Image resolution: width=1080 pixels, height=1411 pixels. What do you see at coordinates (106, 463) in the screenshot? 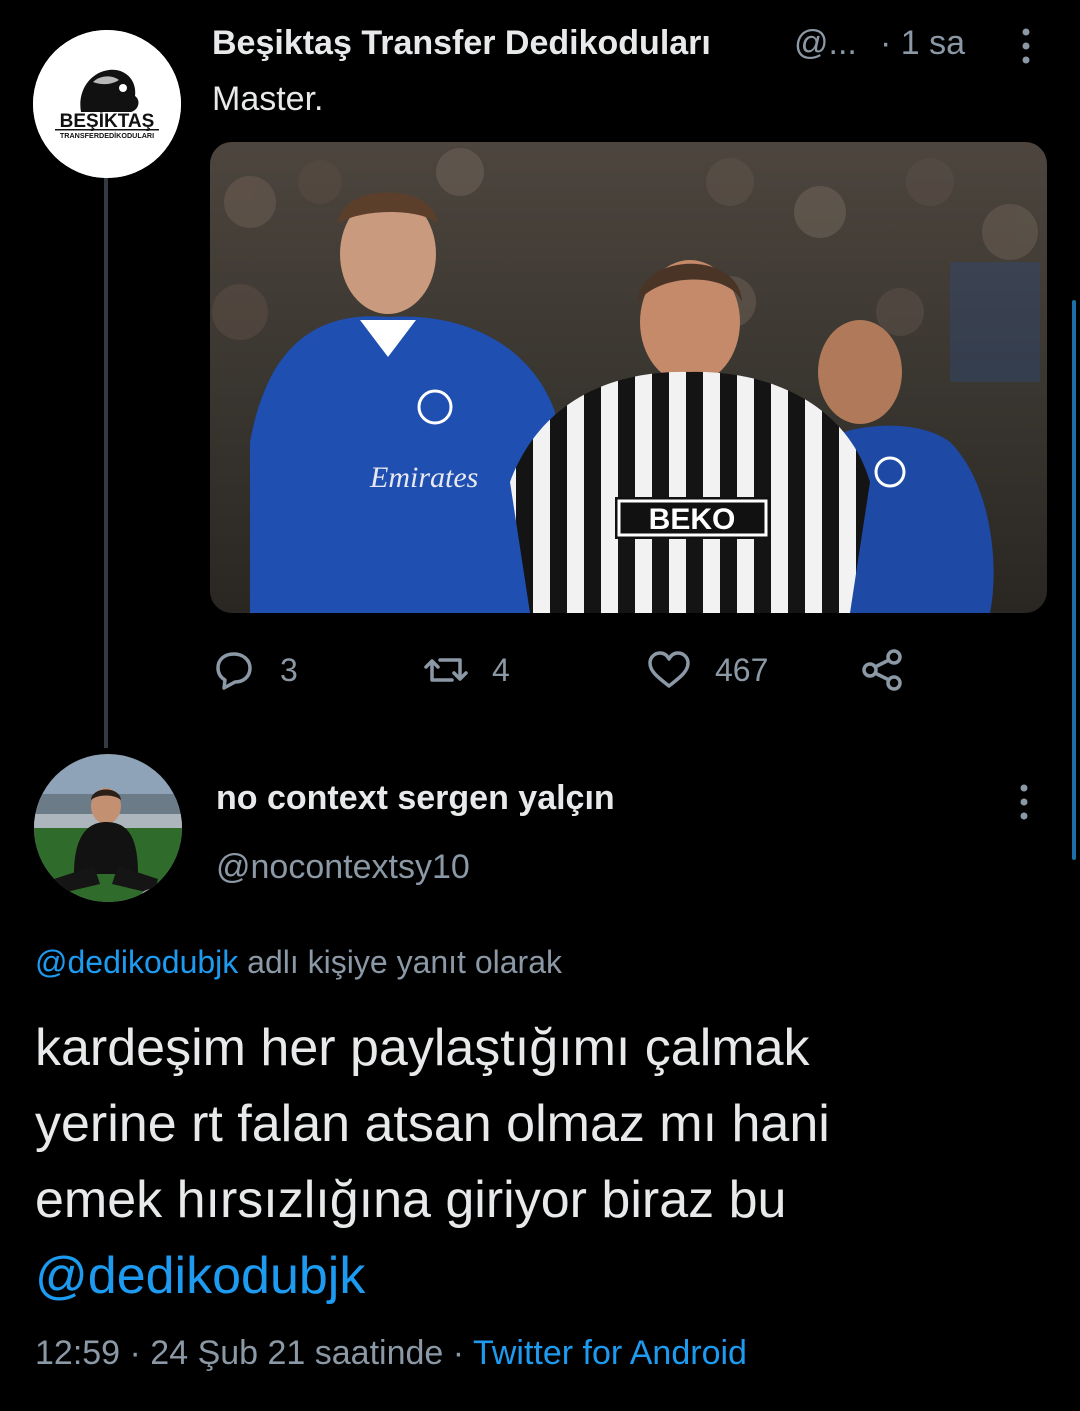
I see `thread-connector-line` at bounding box center [106, 463].